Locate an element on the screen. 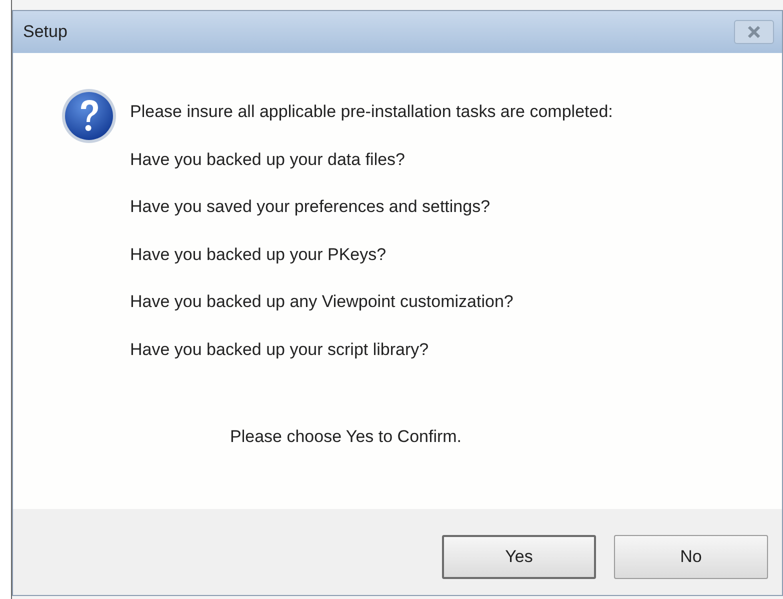  question-text: Have you backed up your script library? is located at coordinates (280, 349).